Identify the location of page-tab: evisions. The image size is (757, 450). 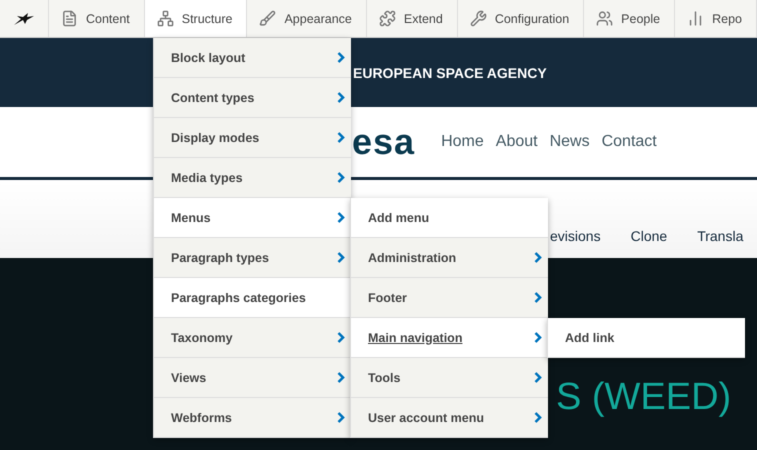
(575, 236).